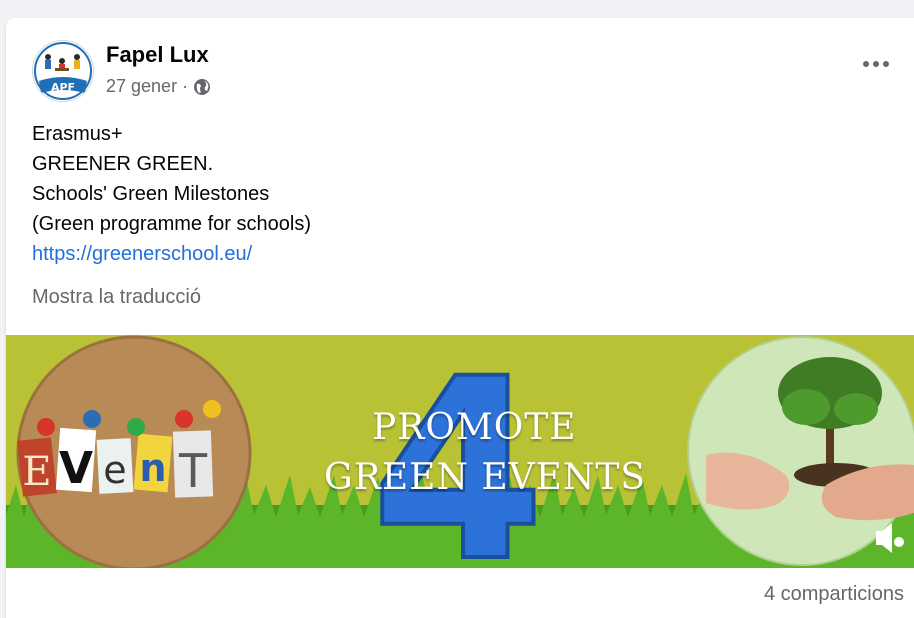 This screenshot has width=914, height=618. Describe the element at coordinates (123, 164) in the screenshot. I see `post-text-line: GREENER GREEN.` at that location.